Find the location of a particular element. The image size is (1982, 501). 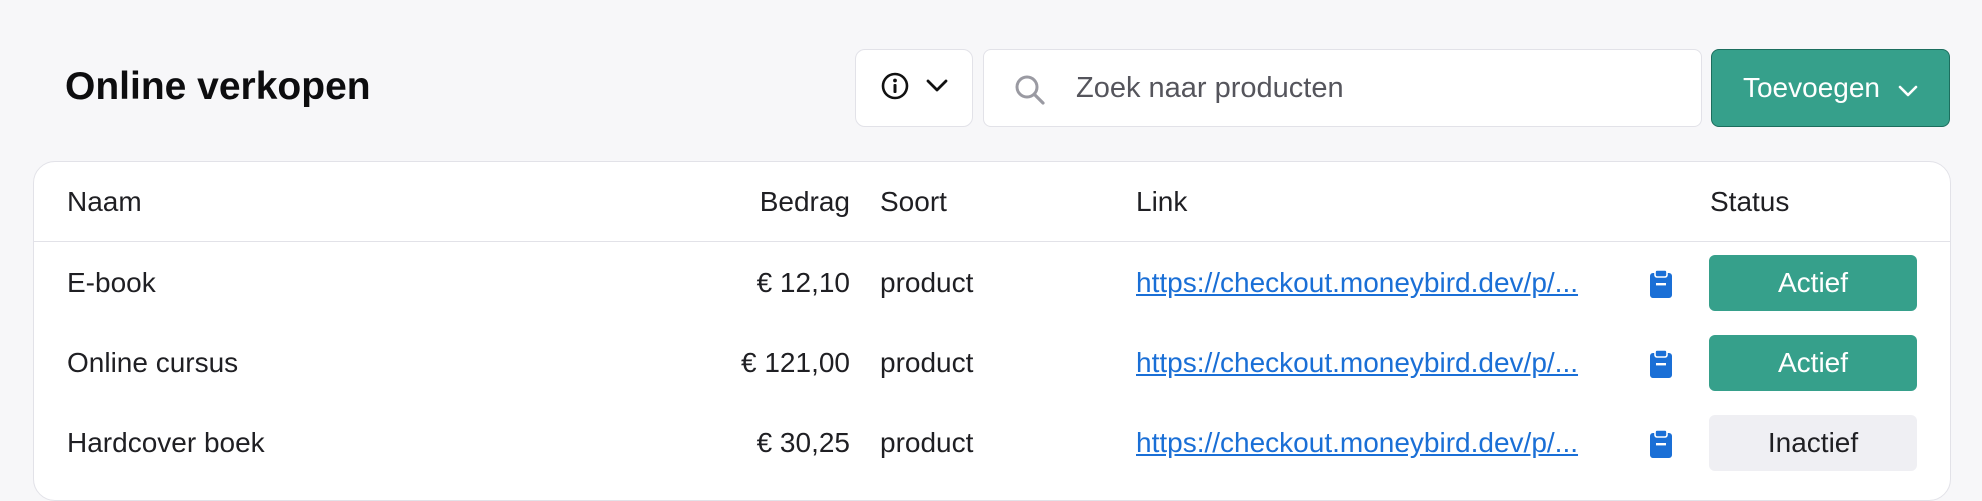

column-header-amount: Bedrag is located at coordinates (805, 202).